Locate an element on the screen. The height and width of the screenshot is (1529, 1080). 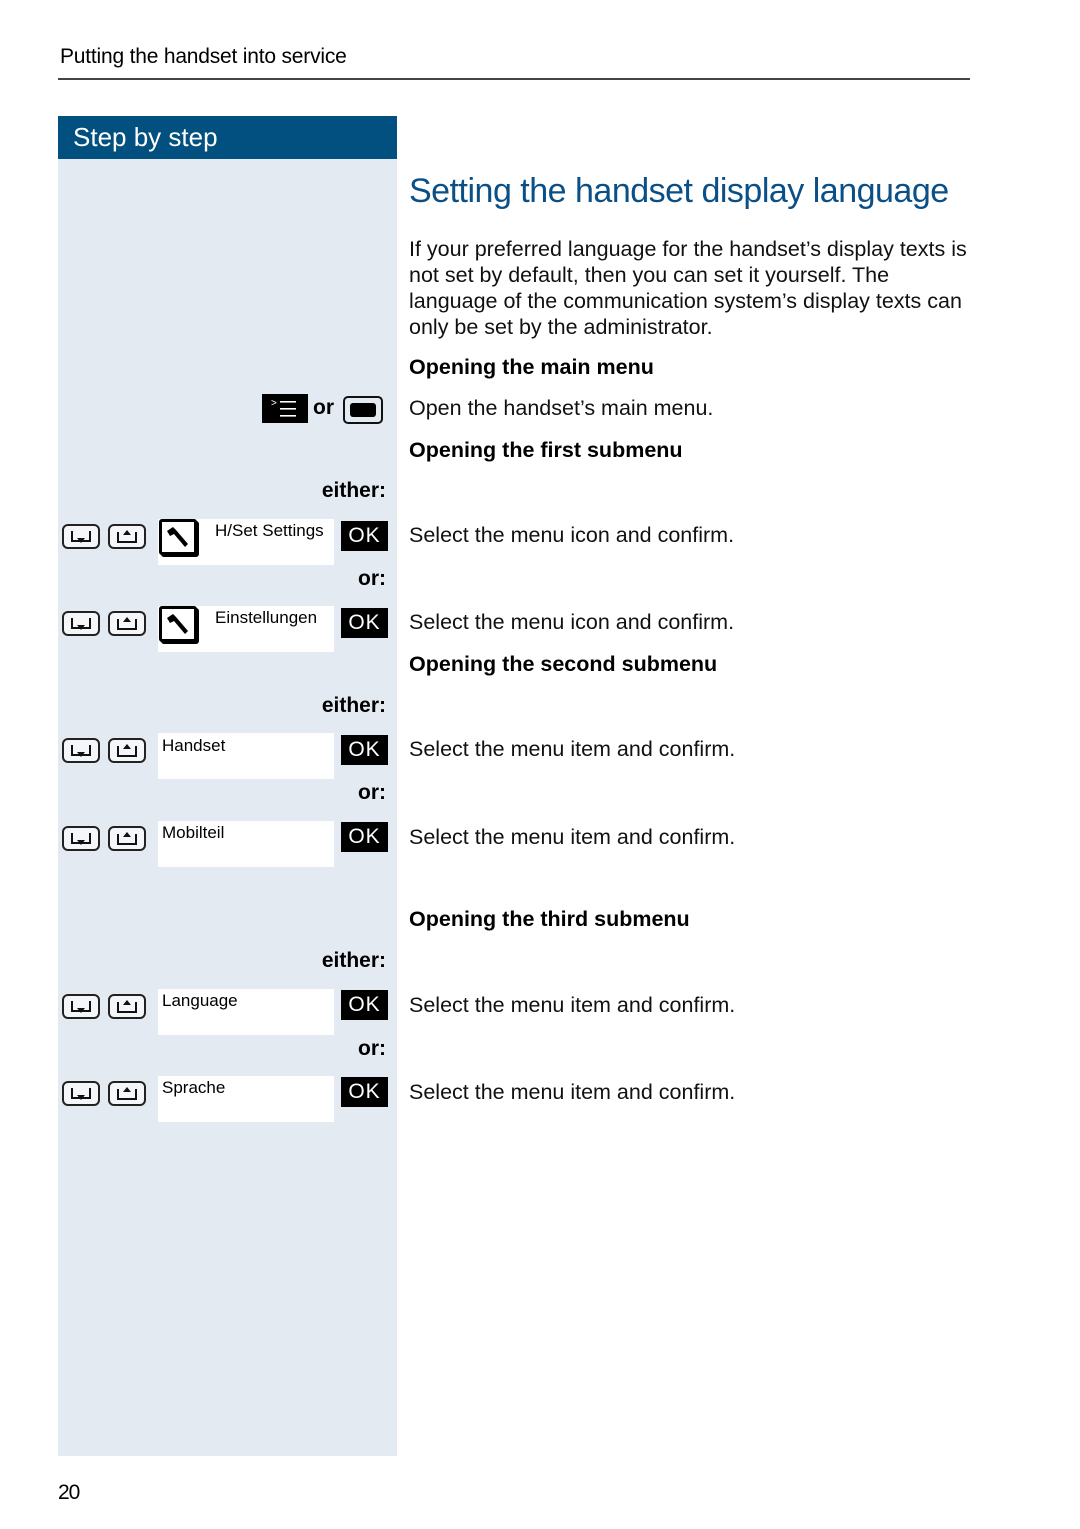
menu-key-icon: > is located at coordinates (285, 408).